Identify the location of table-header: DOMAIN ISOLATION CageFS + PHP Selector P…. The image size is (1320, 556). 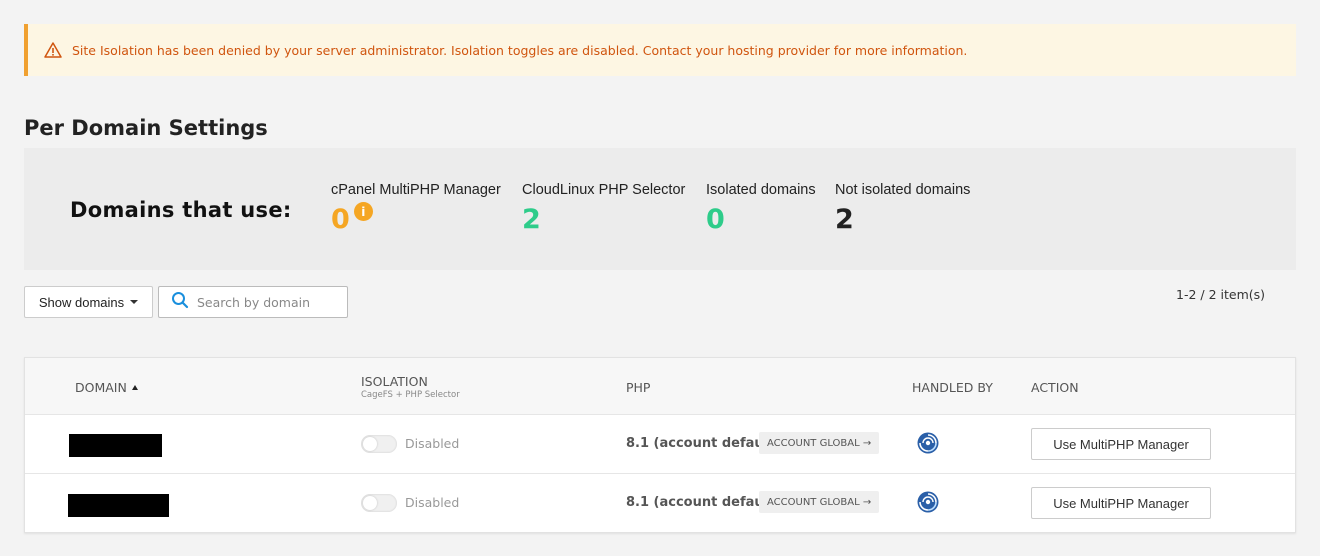
(660, 386).